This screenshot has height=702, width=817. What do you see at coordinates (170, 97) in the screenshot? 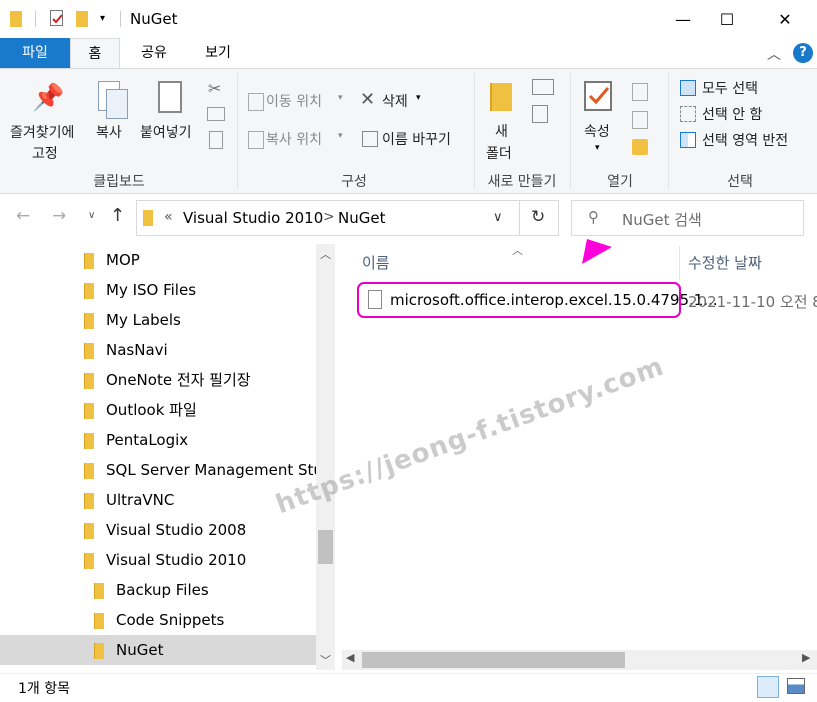
I see `paste-icon` at bounding box center [170, 97].